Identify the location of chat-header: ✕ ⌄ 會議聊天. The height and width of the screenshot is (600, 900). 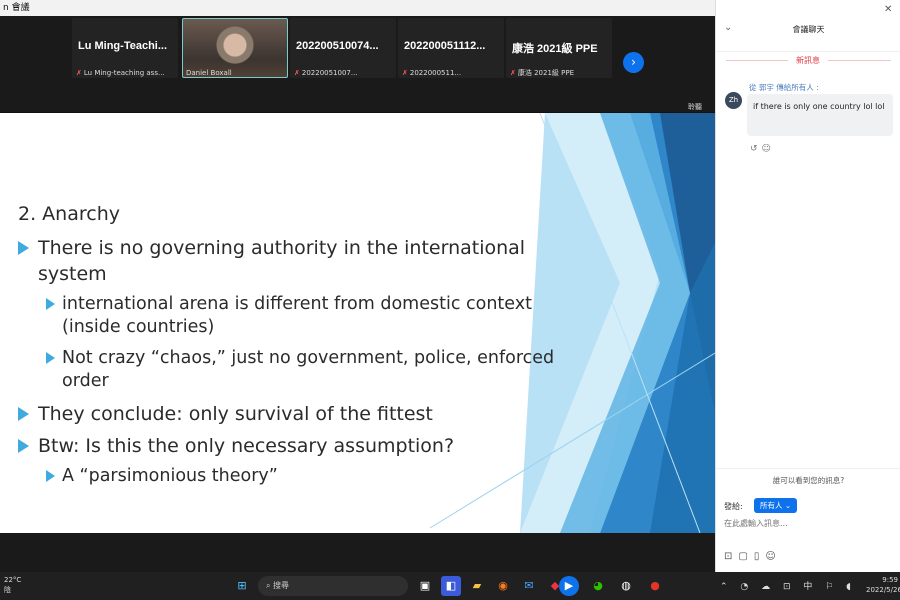
(808, 26).